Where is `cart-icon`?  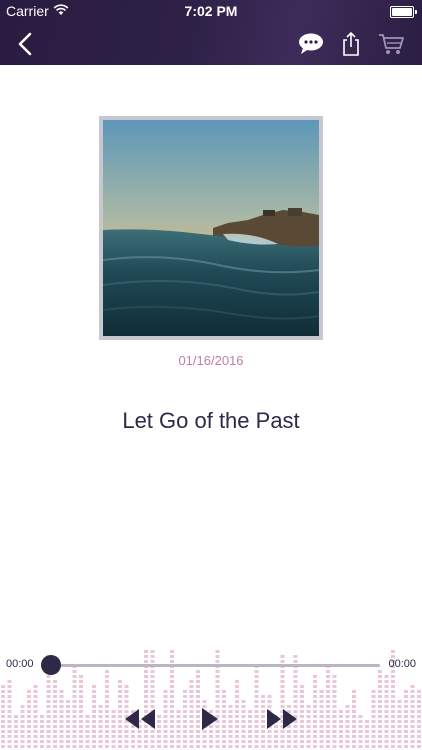 cart-icon is located at coordinates (391, 44).